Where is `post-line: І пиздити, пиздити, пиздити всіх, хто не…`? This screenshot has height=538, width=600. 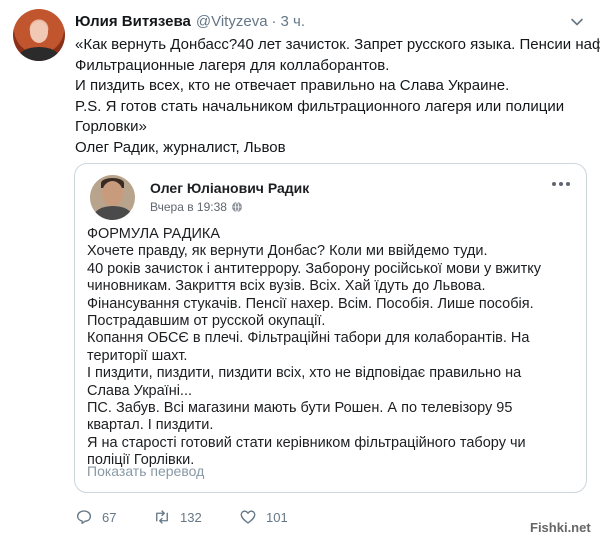 post-line: І пиздити, пиздити, пиздити всіх, хто не… is located at coordinates (304, 373).